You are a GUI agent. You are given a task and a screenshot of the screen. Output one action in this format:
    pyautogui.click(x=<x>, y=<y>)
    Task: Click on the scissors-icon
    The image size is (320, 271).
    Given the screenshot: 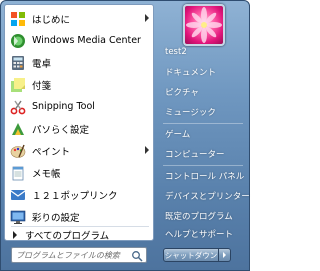 What is the action you would take?
    pyautogui.click(x=18, y=107)
    